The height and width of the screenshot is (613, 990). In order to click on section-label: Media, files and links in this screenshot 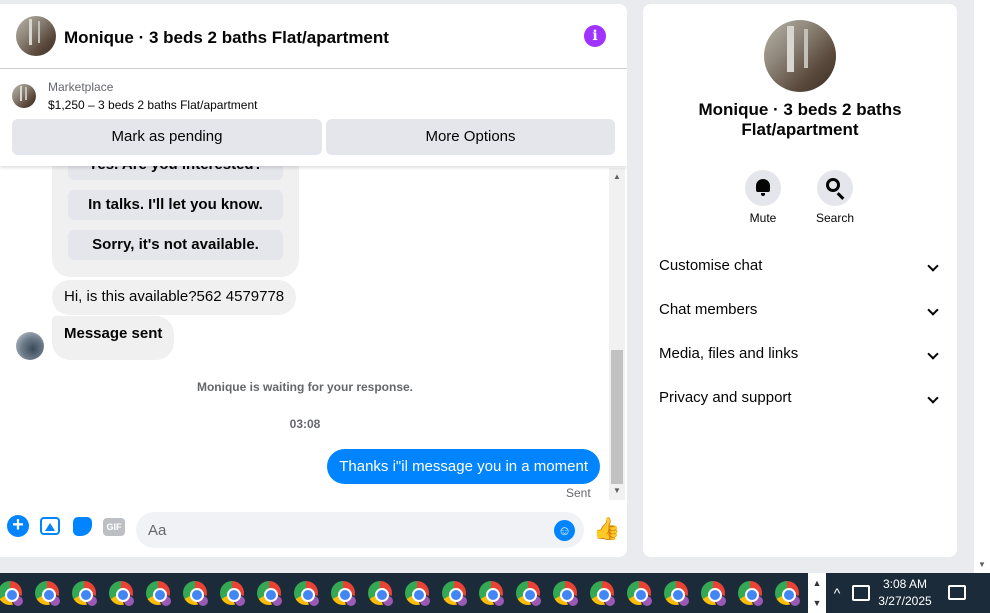, I will do `click(729, 353)`.